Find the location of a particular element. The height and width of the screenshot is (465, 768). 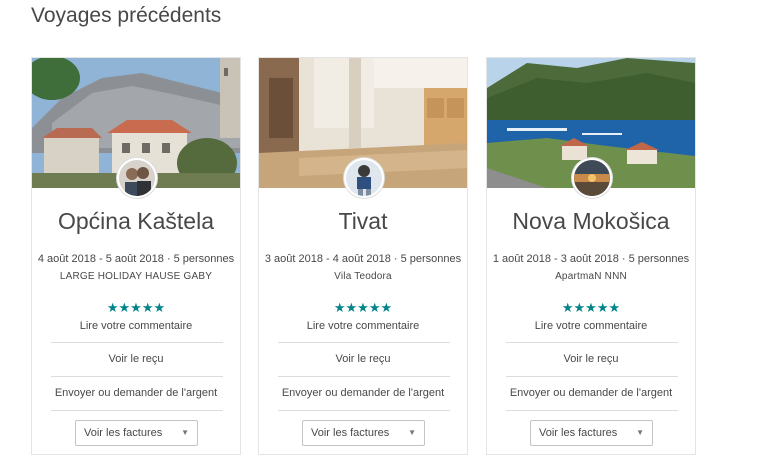

trip-city: Nova Mokošica is located at coordinates (591, 221).